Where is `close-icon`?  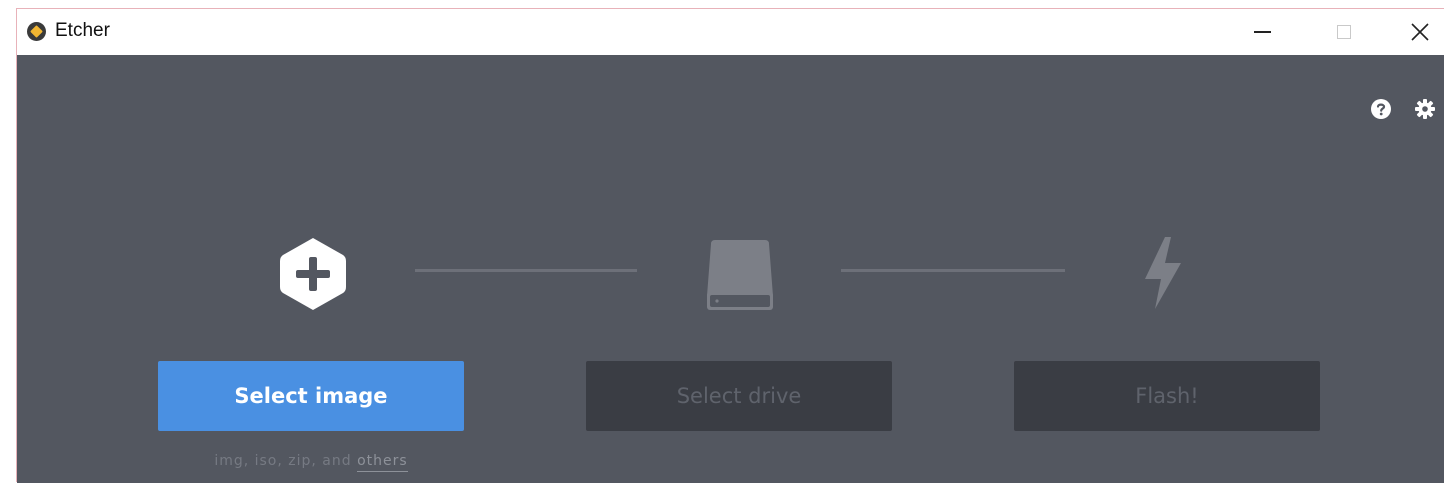
close-icon is located at coordinates (1420, 32).